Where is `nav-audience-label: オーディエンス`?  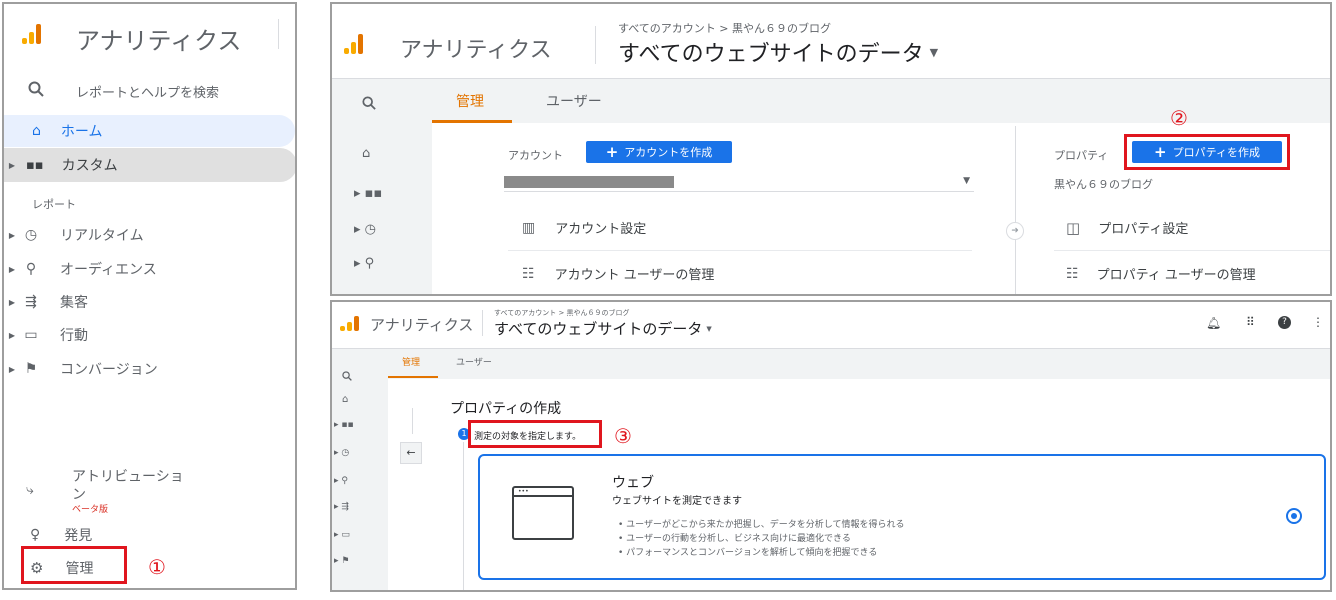 nav-audience-label: オーディエンス is located at coordinates (108, 270).